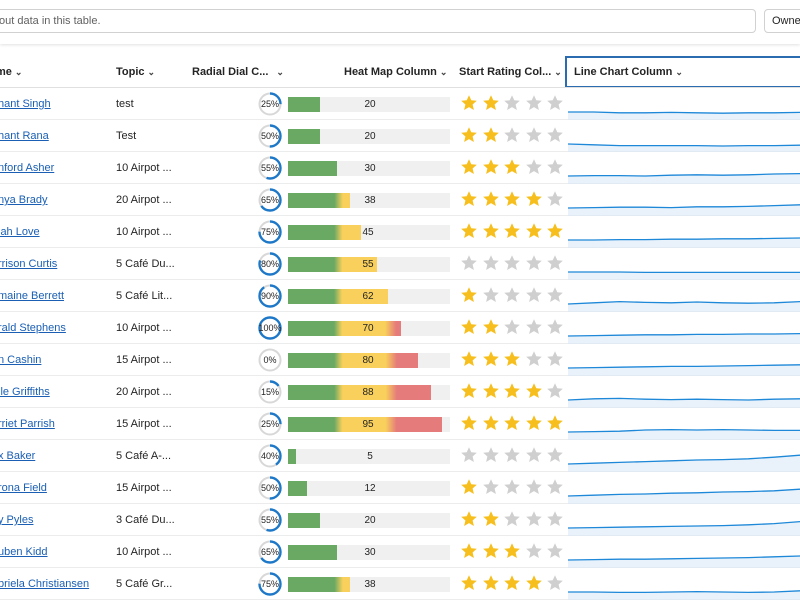 The height and width of the screenshot is (600, 800). I want to click on name-link: y Pyles, so click(16, 520).